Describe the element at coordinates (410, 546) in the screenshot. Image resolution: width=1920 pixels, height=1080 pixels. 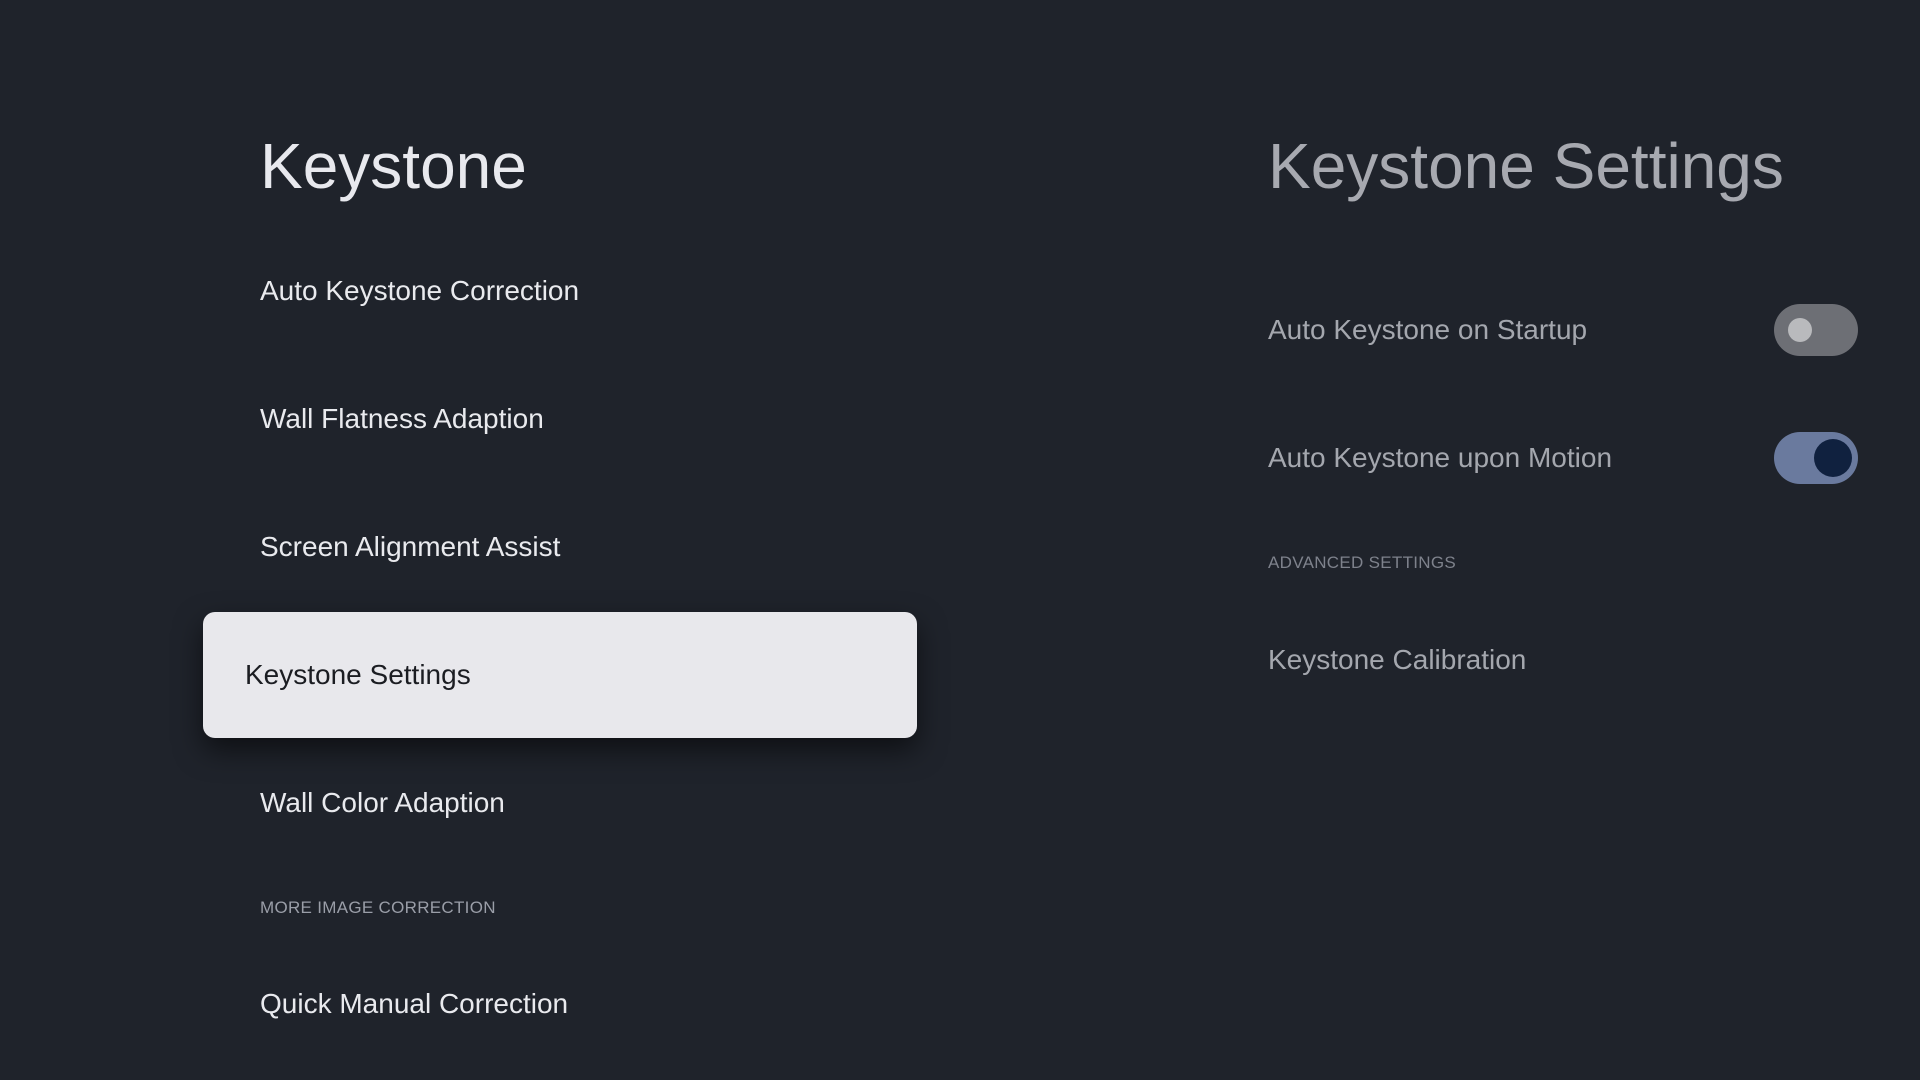
I see `menu-item-label: Screen Alignment Assist` at that location.